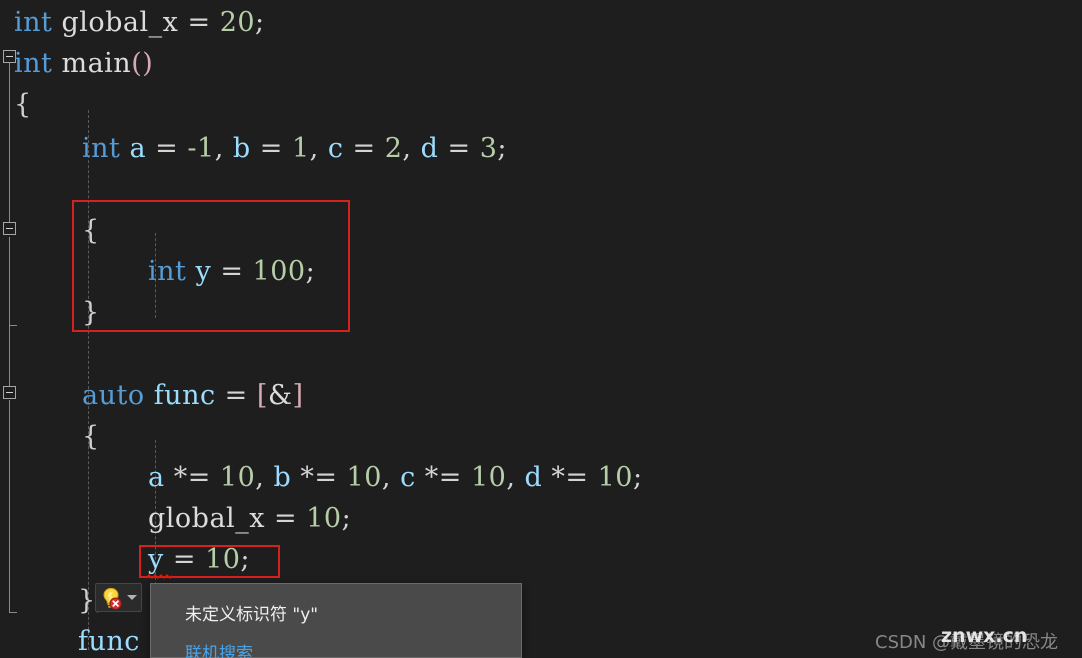 The image size is (1082, 658). What do you see at coordinates (159, 576) in the screenshot?
I see `error-squiggle` at bounding box center [159, 576].